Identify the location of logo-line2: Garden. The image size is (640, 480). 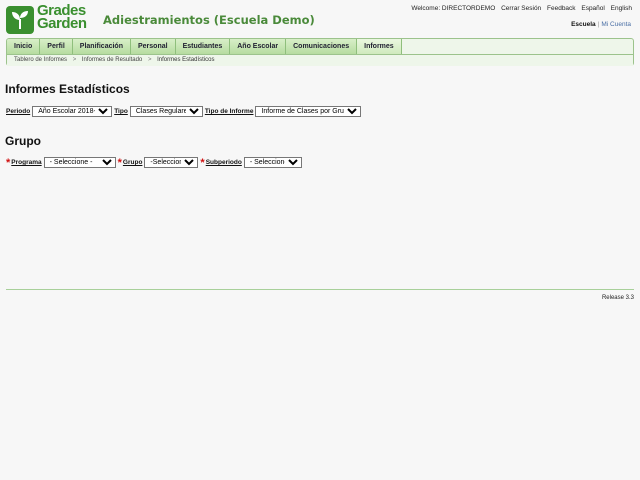
(62, 23).